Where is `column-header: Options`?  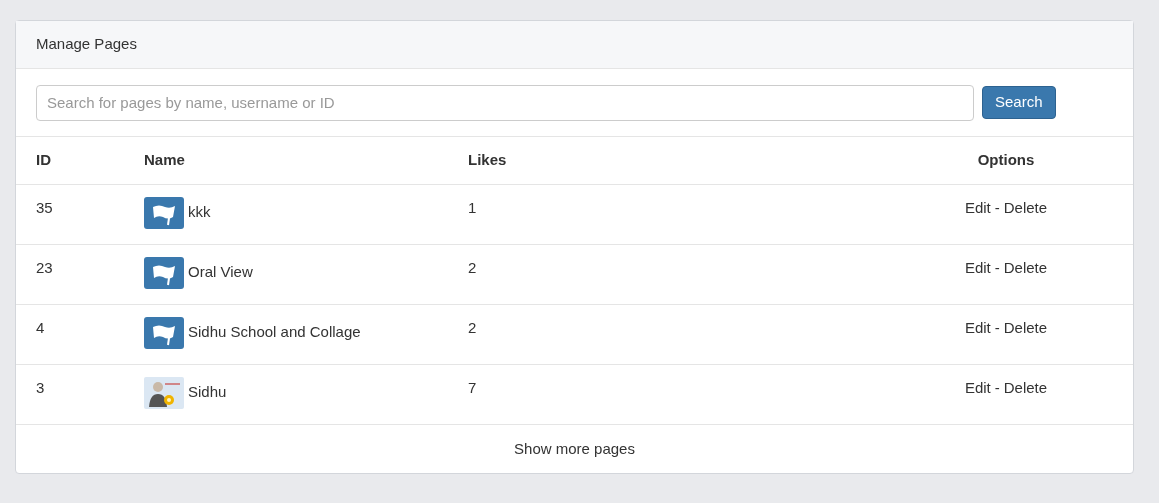 column-header: Options is located at coordinates (1006, 160).